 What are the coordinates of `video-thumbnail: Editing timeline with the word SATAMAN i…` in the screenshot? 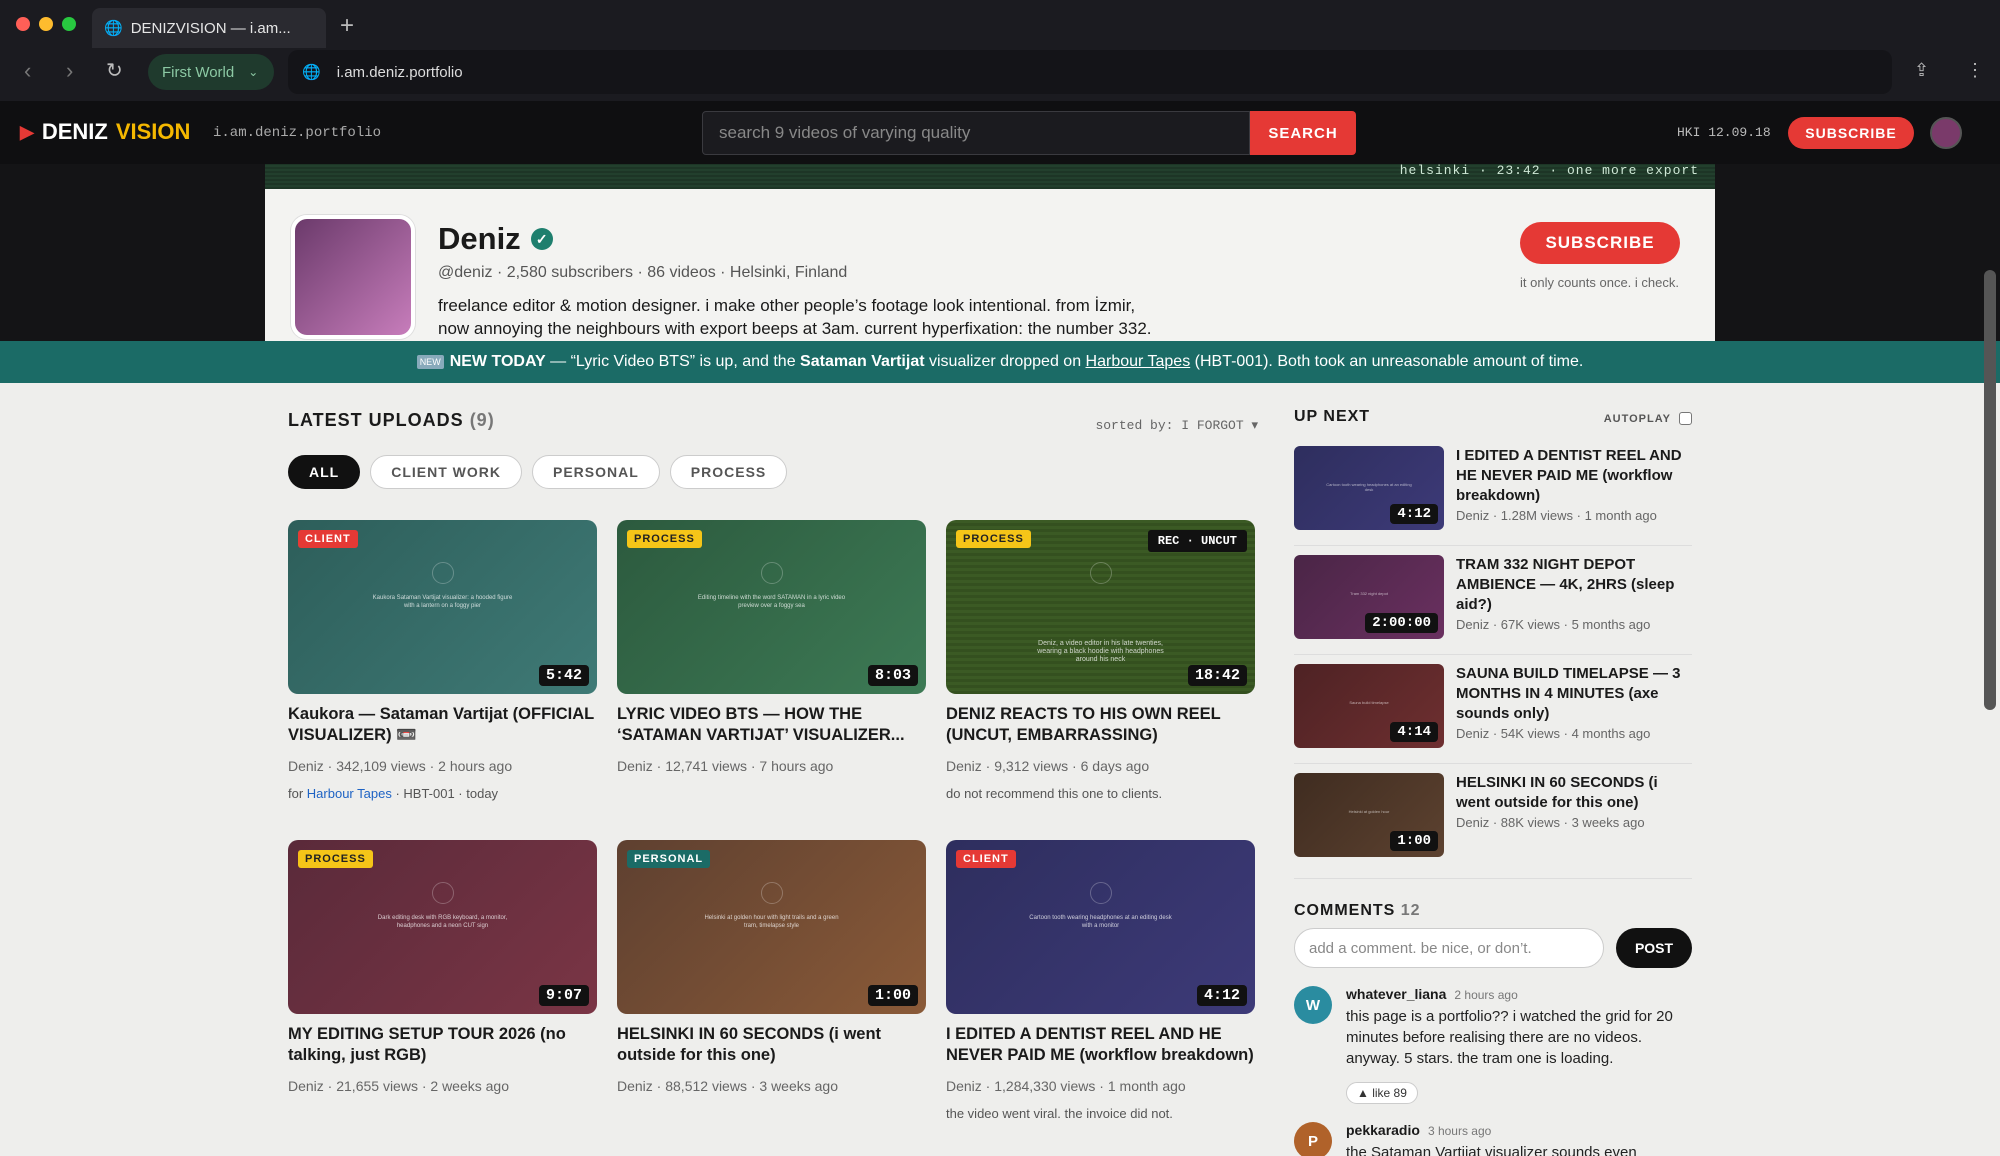 It's located at (771, 607).